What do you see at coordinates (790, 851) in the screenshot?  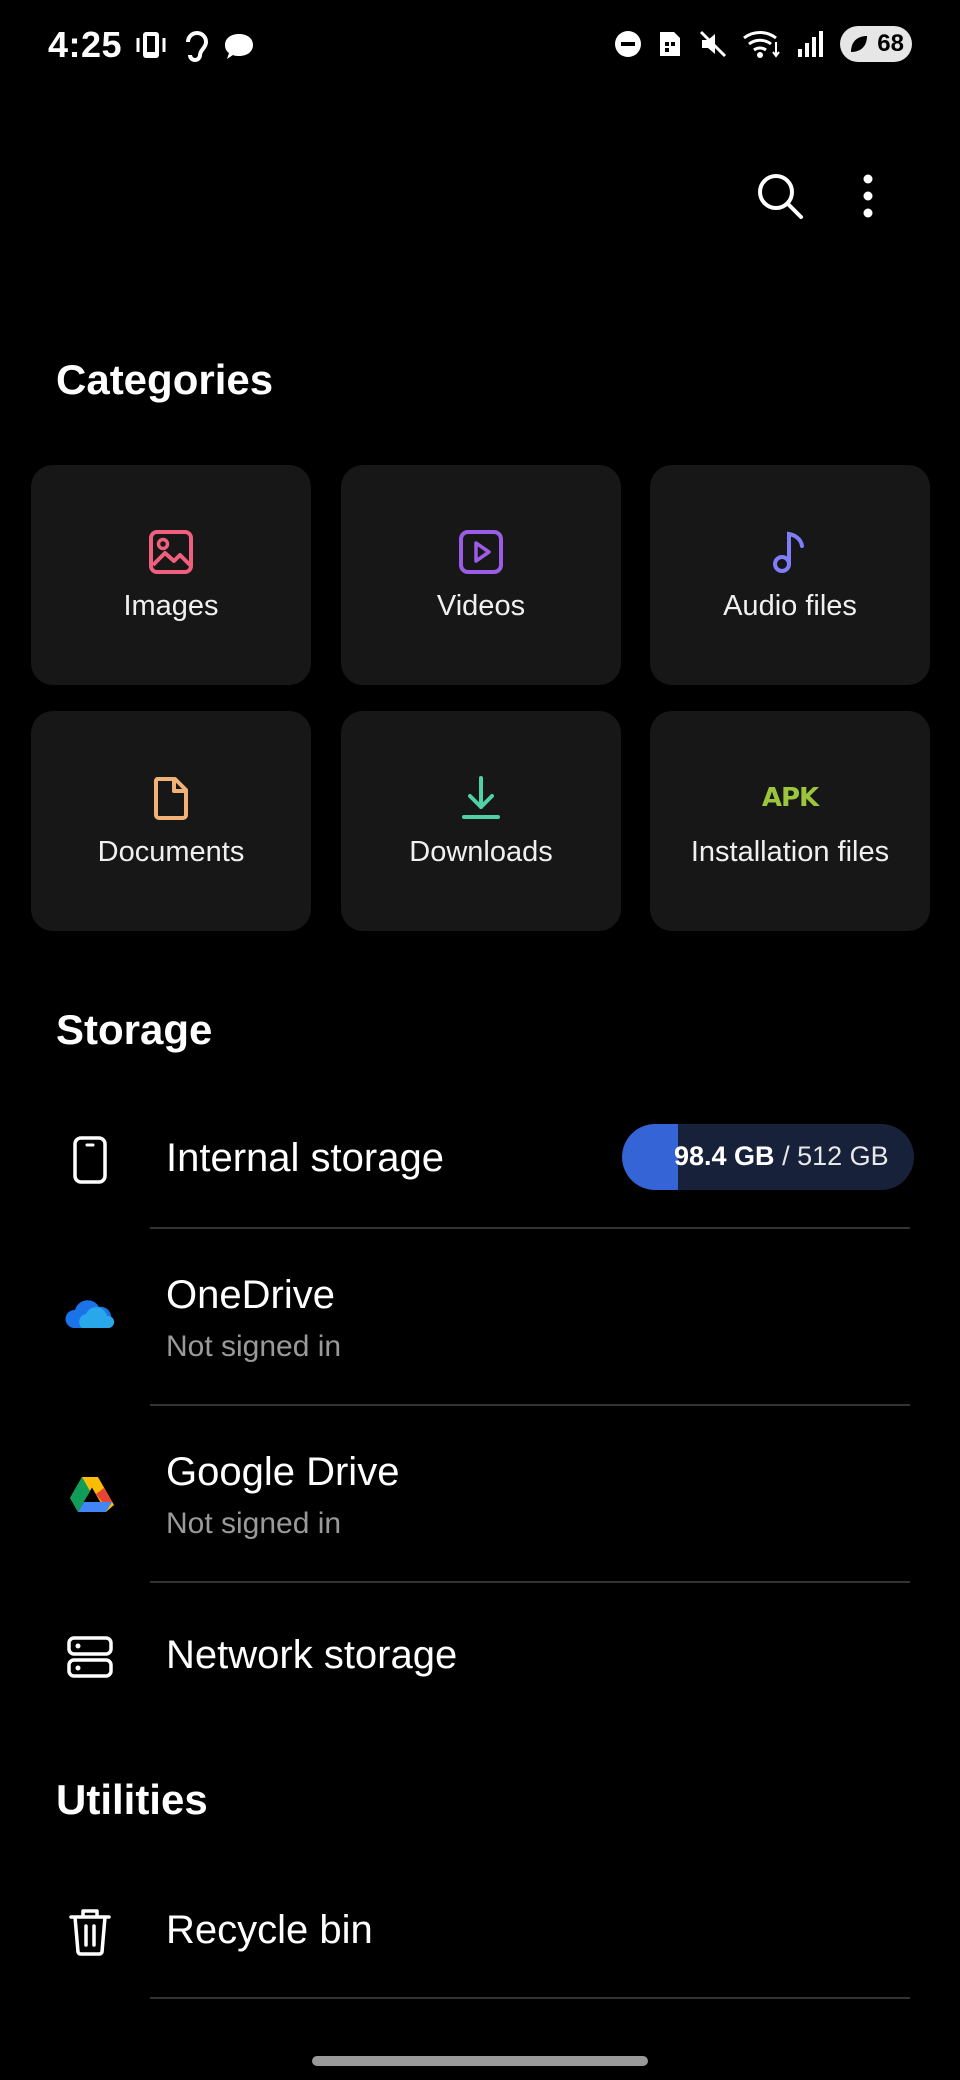 I see `category-label: Installation files` at bounding box center [790, 851].